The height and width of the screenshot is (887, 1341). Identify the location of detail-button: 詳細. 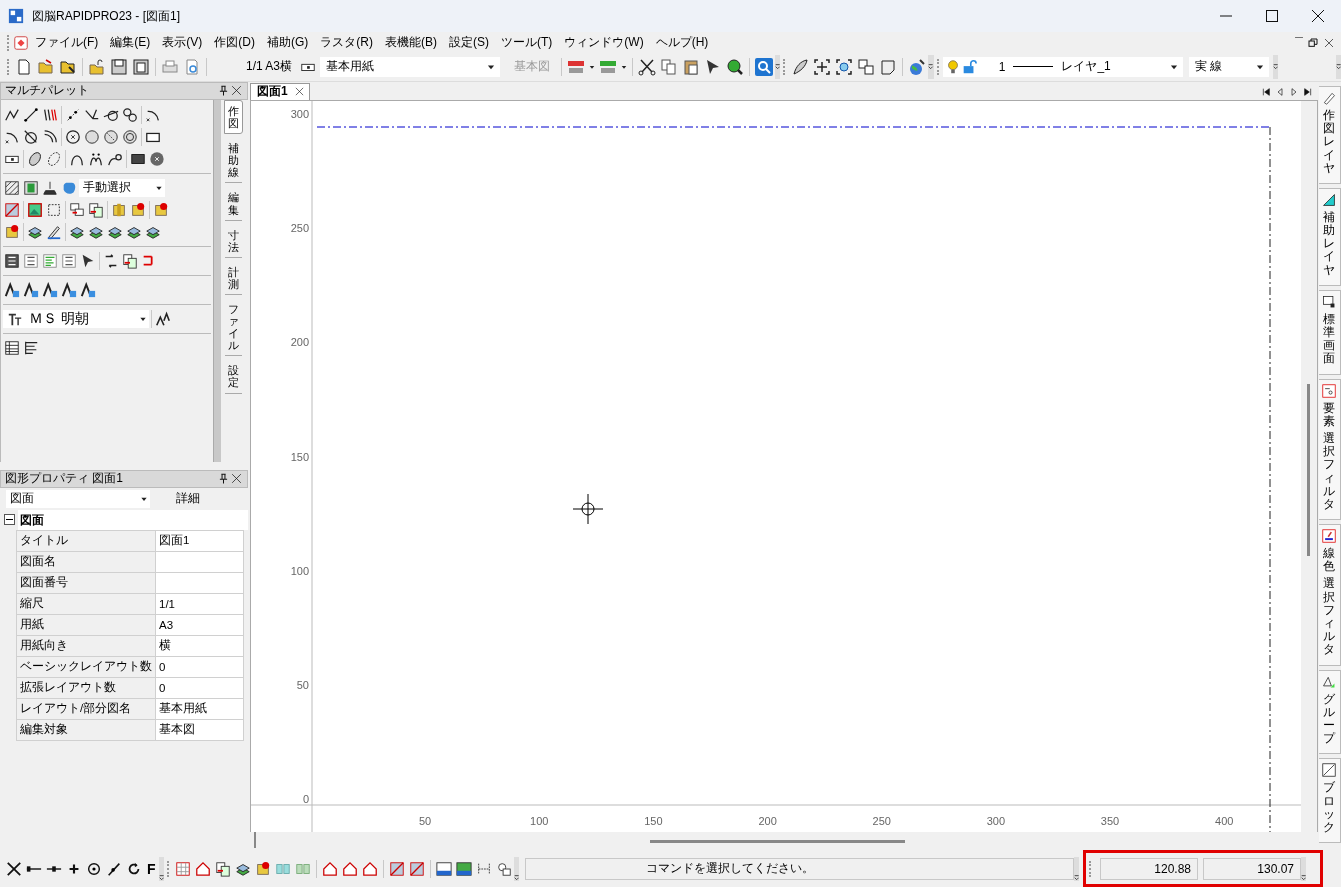
(188, 499).